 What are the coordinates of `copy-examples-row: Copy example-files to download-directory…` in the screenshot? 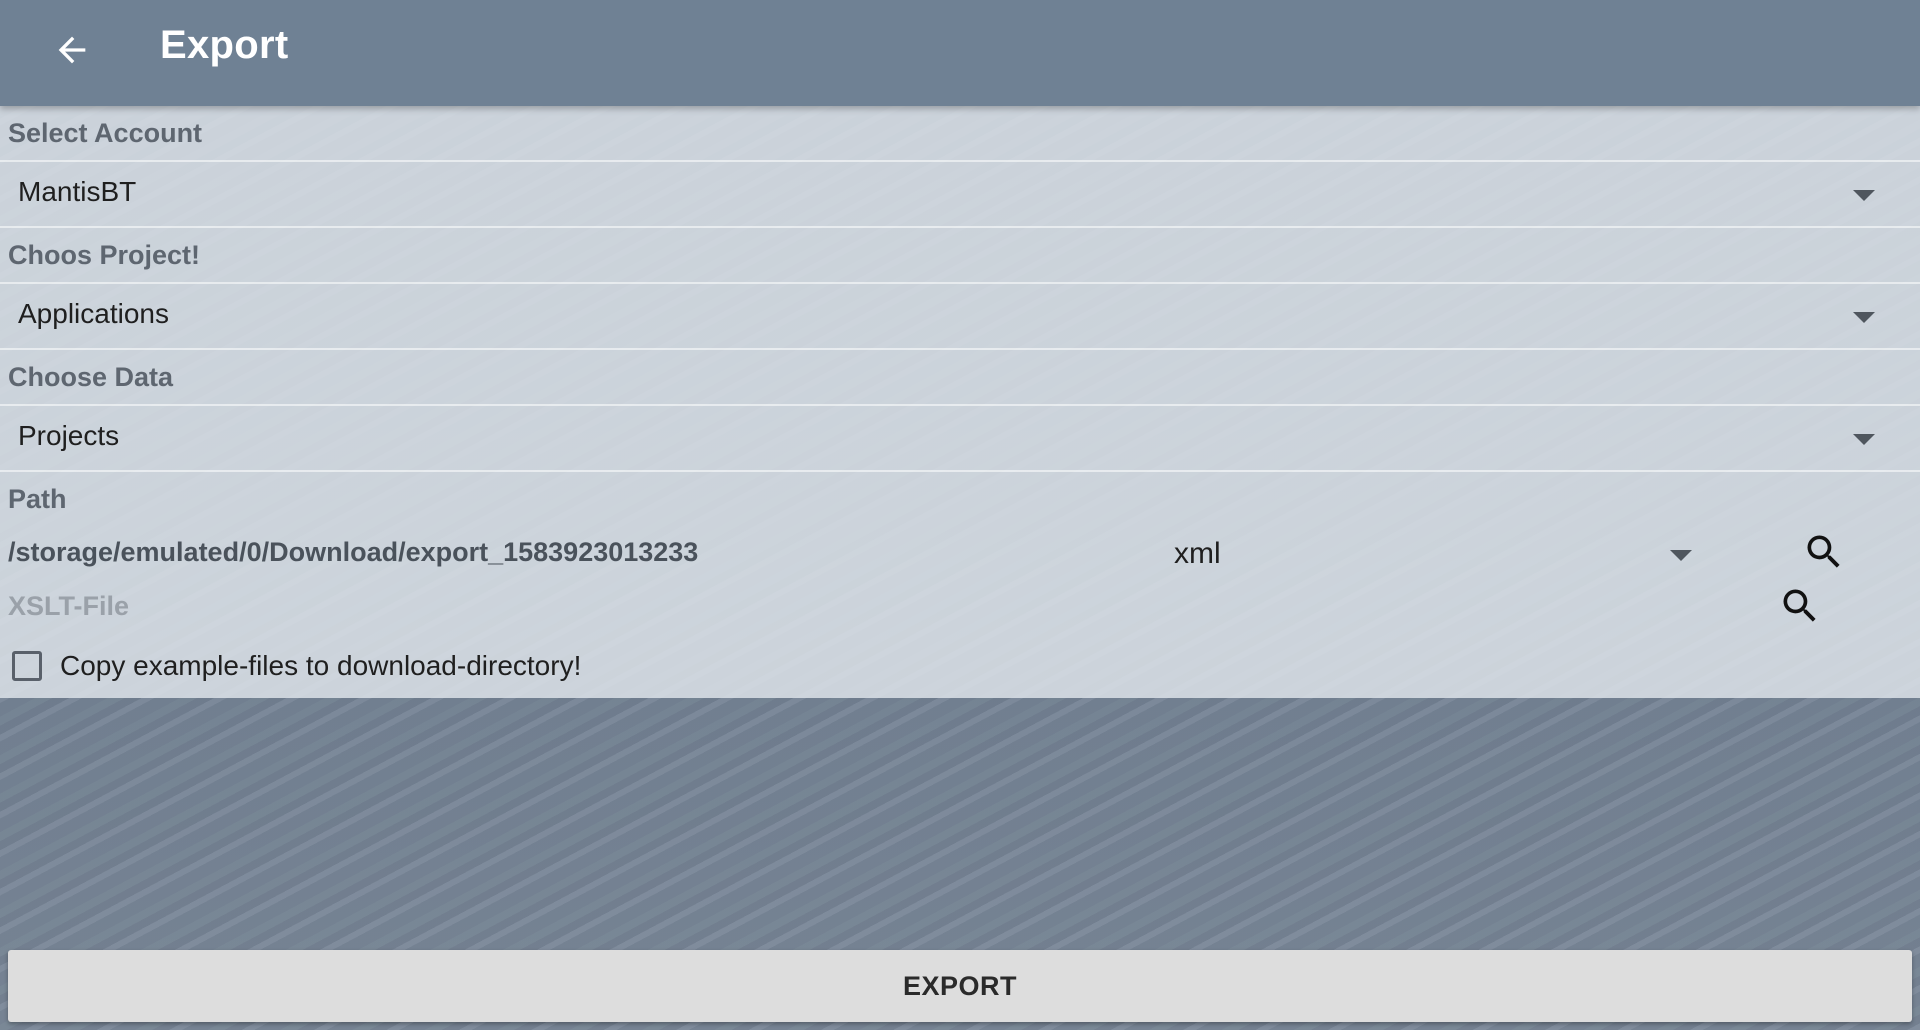 It's located at (296, 666).